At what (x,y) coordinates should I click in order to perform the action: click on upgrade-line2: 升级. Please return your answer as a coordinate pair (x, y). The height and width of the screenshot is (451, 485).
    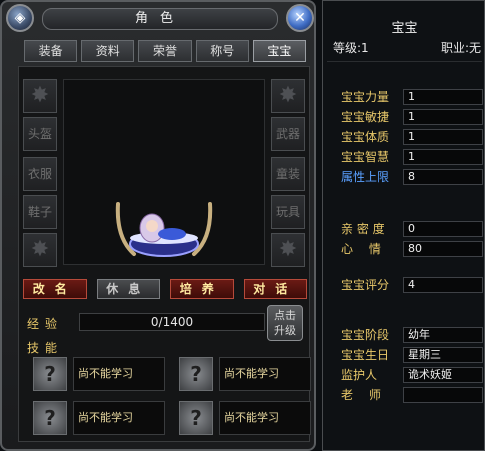
    Looking at the image, I should click on (285, 330).